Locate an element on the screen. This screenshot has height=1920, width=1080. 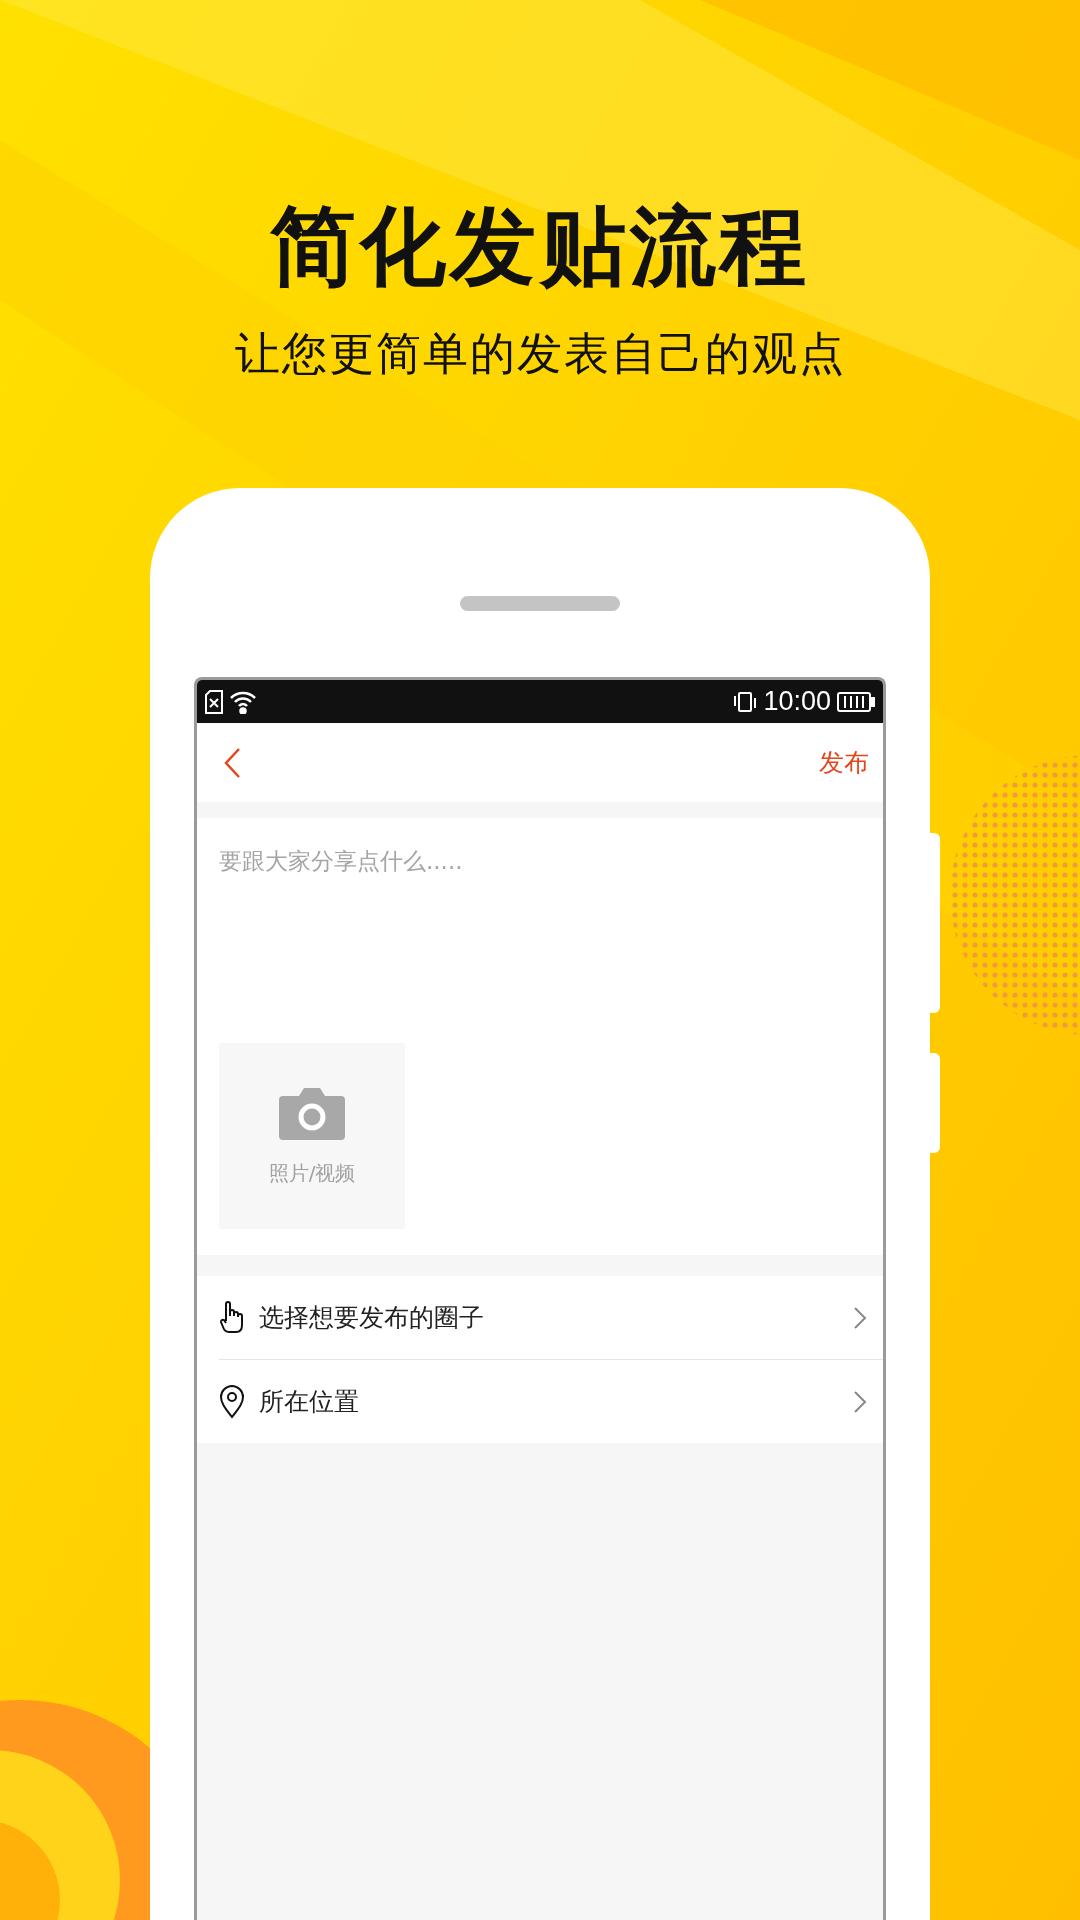
pointing-hand-icon is located at coordinates (232, 1317).